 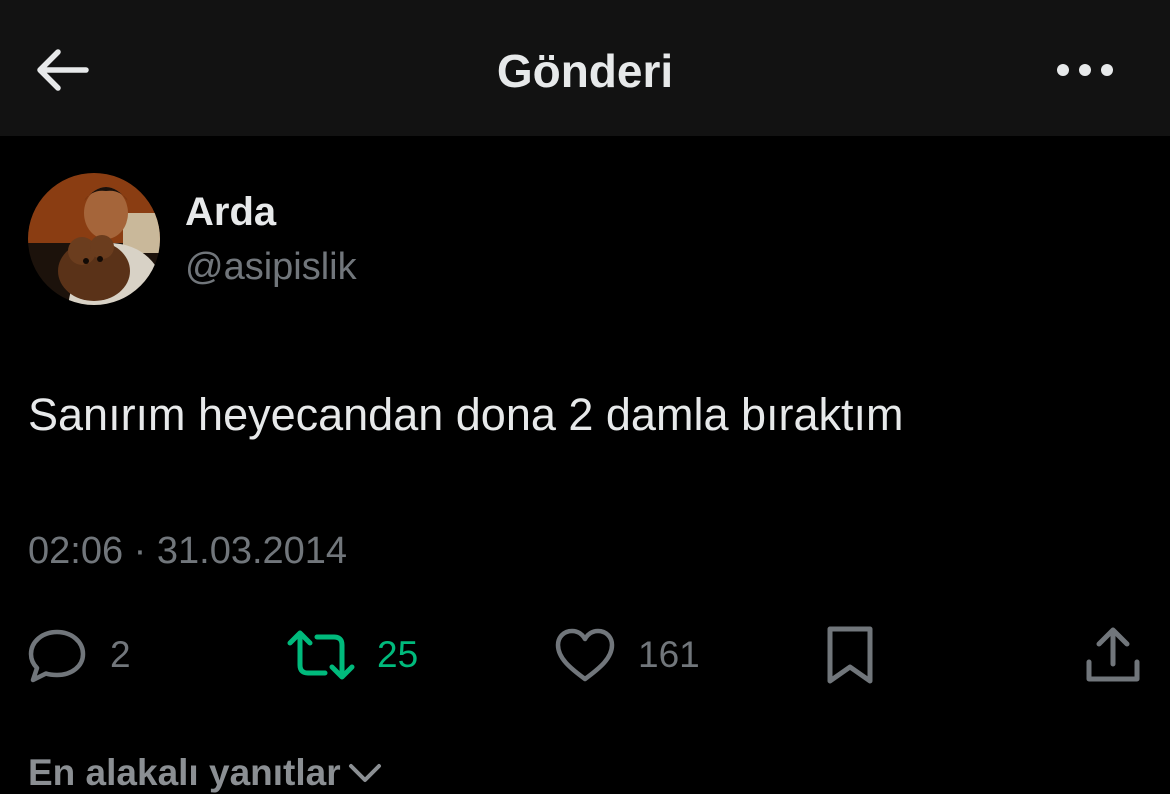 What do you see at coordinates (120, 654) in the screenshot?
I see `reply-count: 2` at bounding box center [120, 654].